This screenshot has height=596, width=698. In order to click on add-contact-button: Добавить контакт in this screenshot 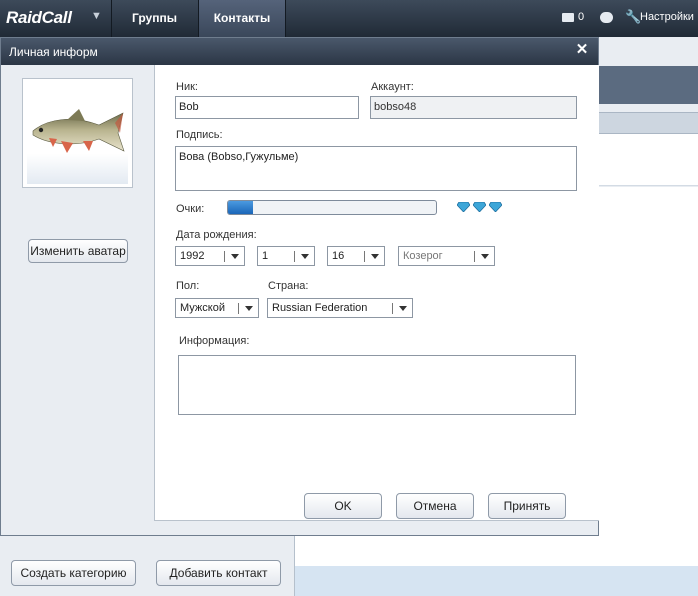, I will do `click(218, 573)`.